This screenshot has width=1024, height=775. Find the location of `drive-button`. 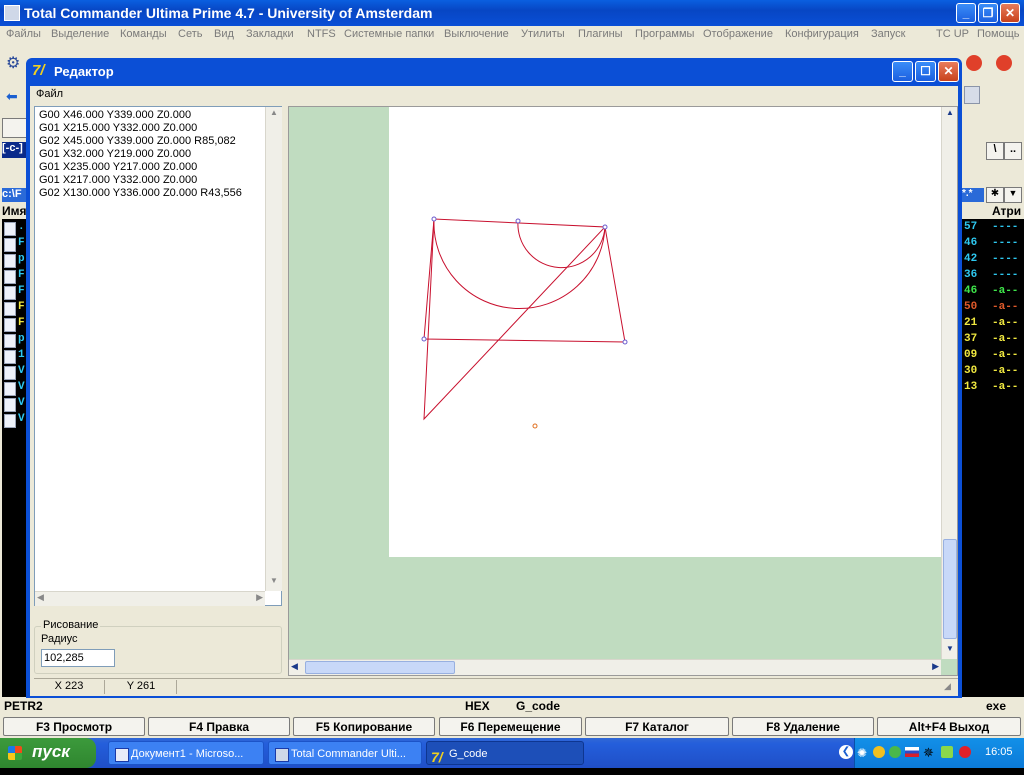

drive-button is located at coordinates (15, 128).